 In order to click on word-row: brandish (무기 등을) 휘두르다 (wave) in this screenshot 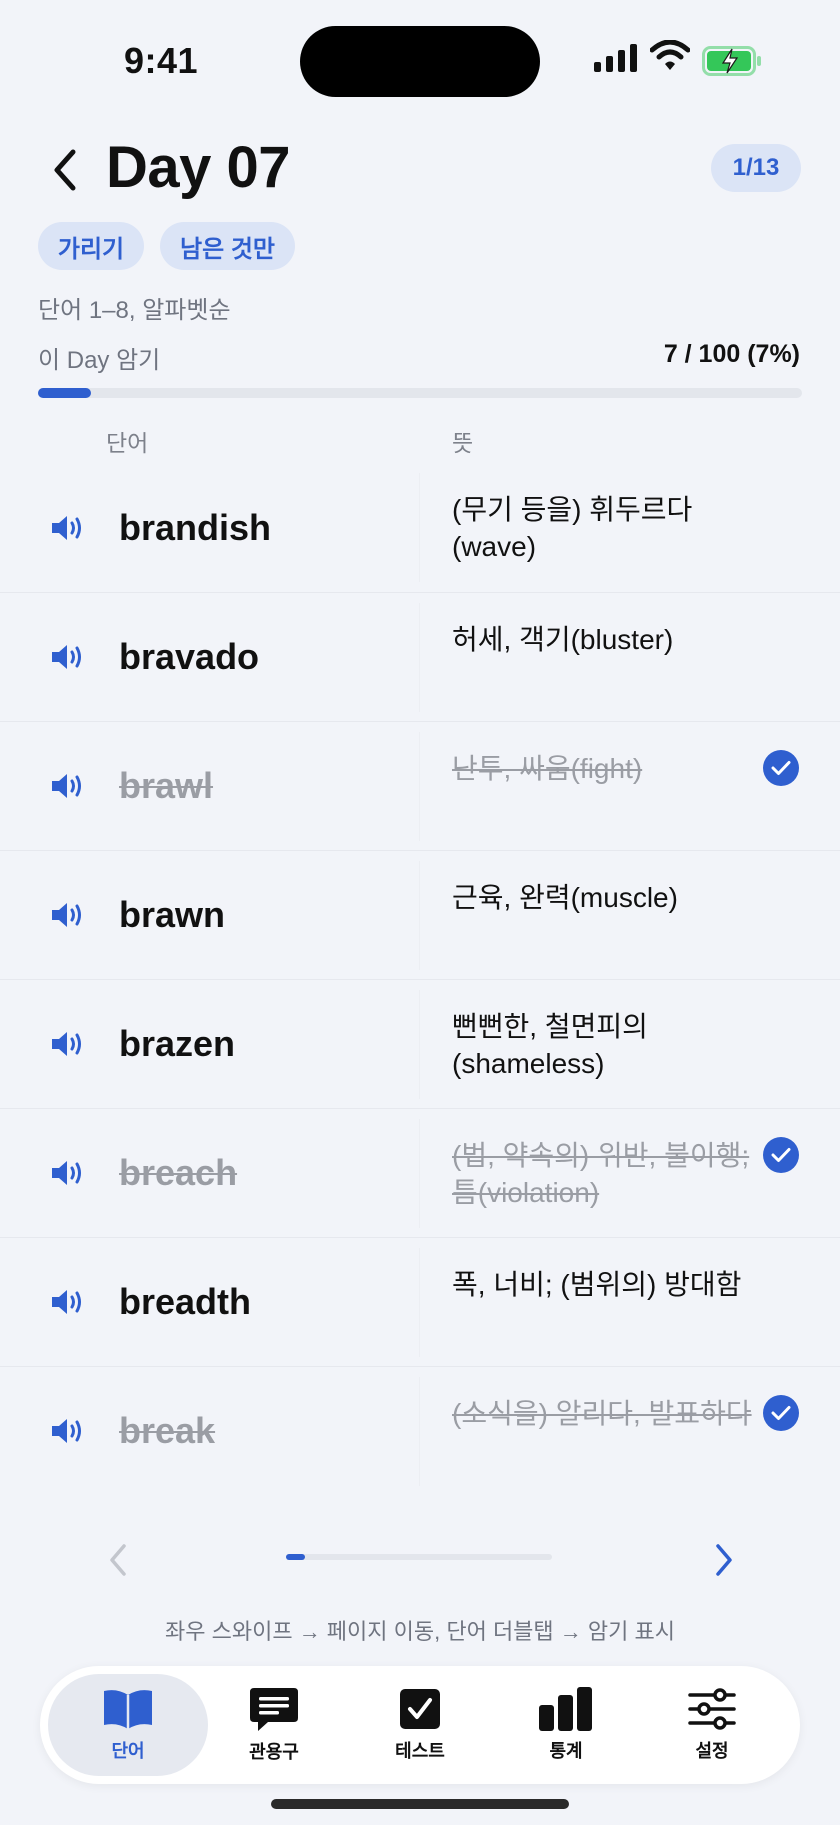, I will do `click(420, 527)`.